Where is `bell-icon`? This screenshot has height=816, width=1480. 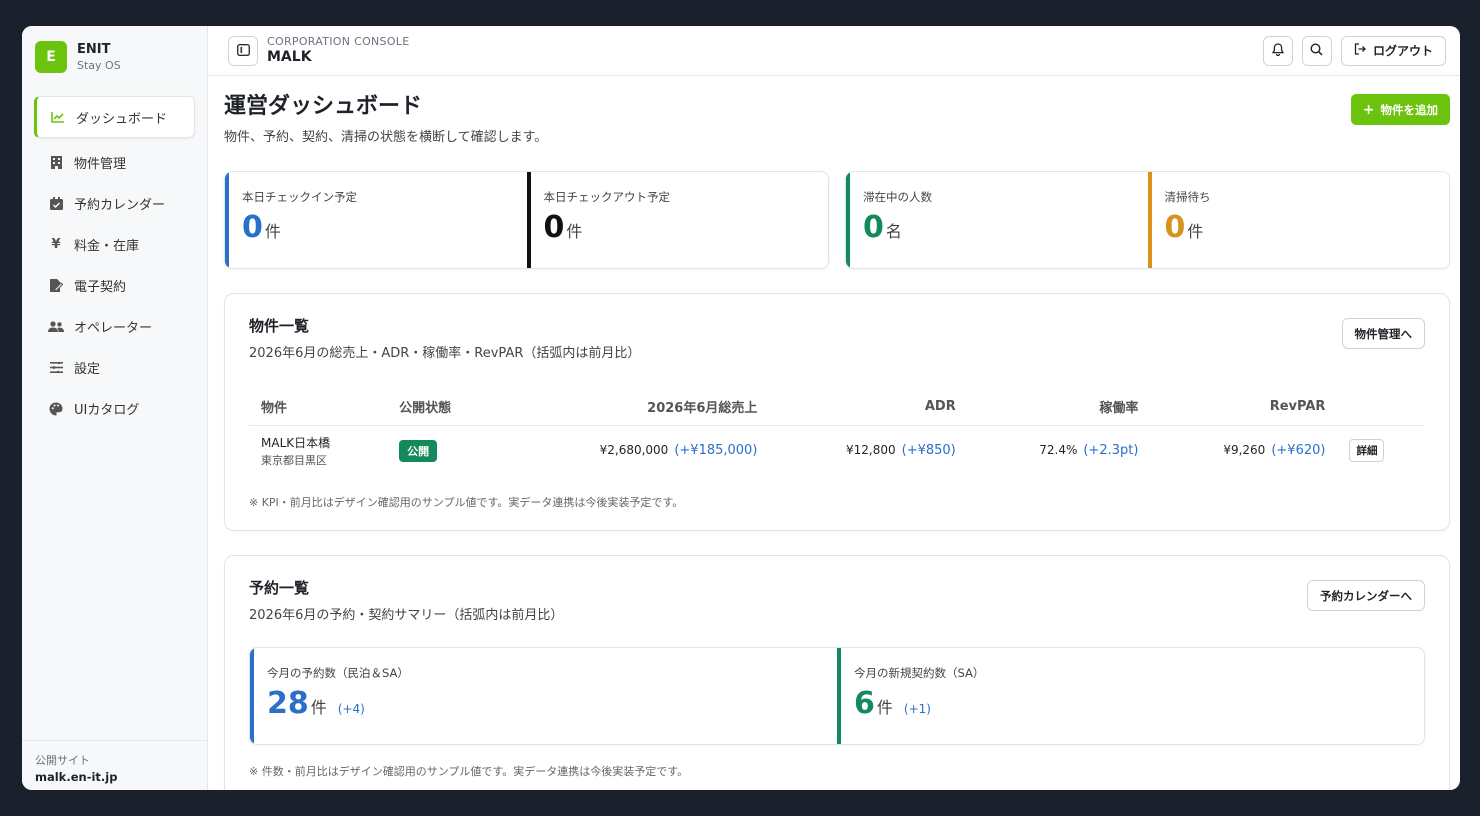 bell-icon is located at coordinates (1278, 50).